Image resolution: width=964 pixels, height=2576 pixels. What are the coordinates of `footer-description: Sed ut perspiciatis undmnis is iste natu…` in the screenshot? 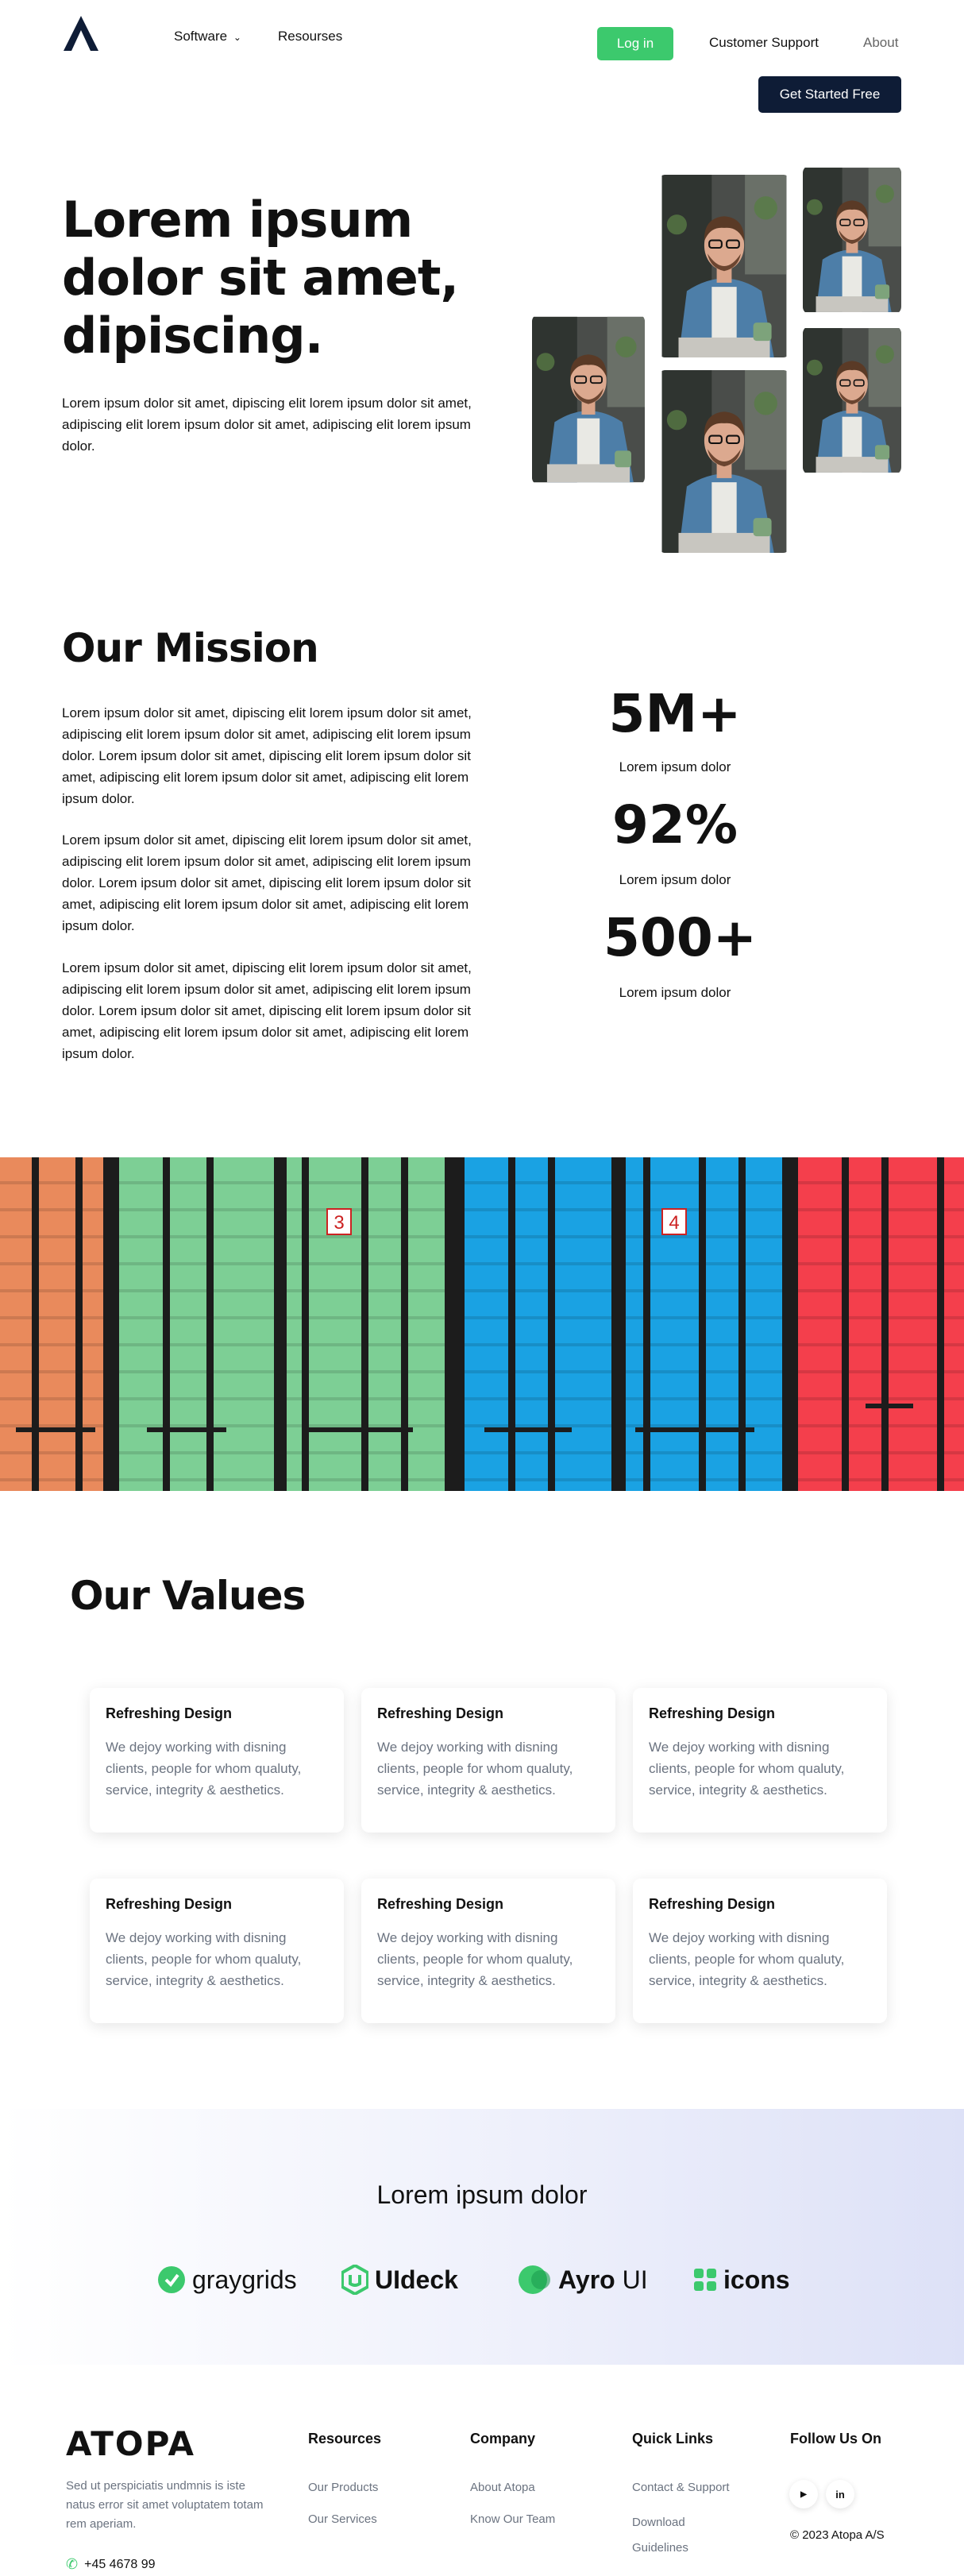 It's located at (165, 2505).